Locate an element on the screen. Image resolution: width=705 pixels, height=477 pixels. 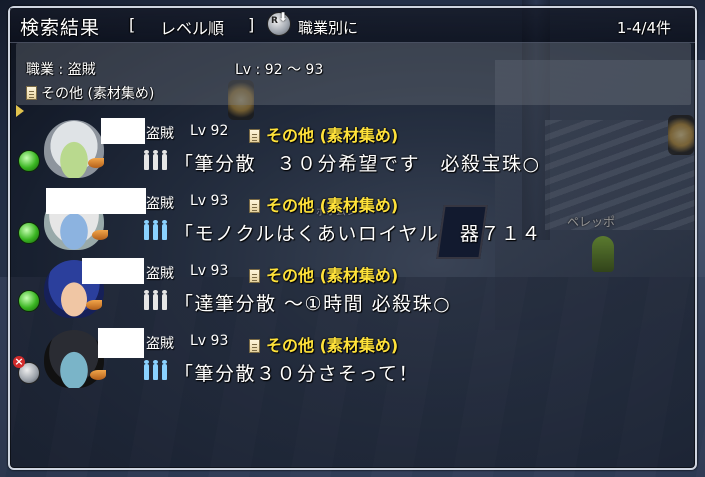
condition-job: 職業 : 盗賊 is located at coordinates (61, 70).